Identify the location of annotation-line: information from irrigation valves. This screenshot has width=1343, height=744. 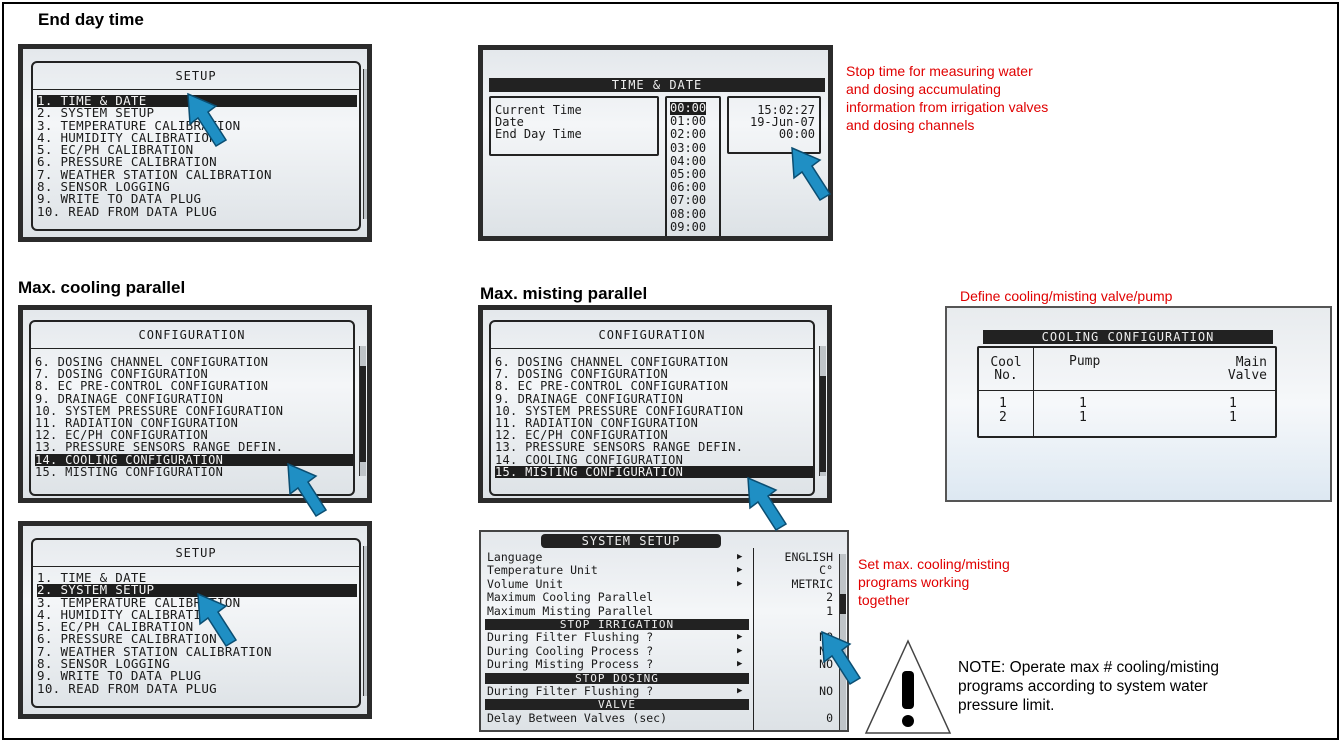
(947, 107).